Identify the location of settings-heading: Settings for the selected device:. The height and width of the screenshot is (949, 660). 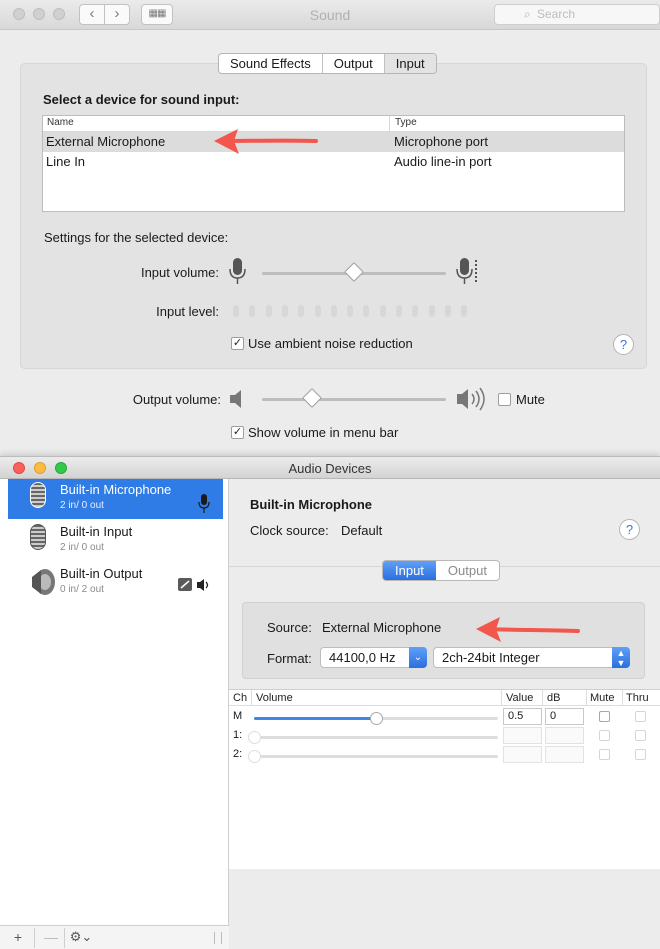
(136, 237).